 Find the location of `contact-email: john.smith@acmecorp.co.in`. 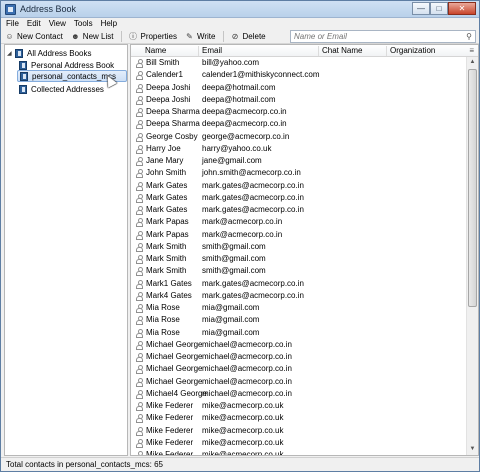

contact-email: john.smith@acmecorp.co.in is located at coordinates (251, 173).